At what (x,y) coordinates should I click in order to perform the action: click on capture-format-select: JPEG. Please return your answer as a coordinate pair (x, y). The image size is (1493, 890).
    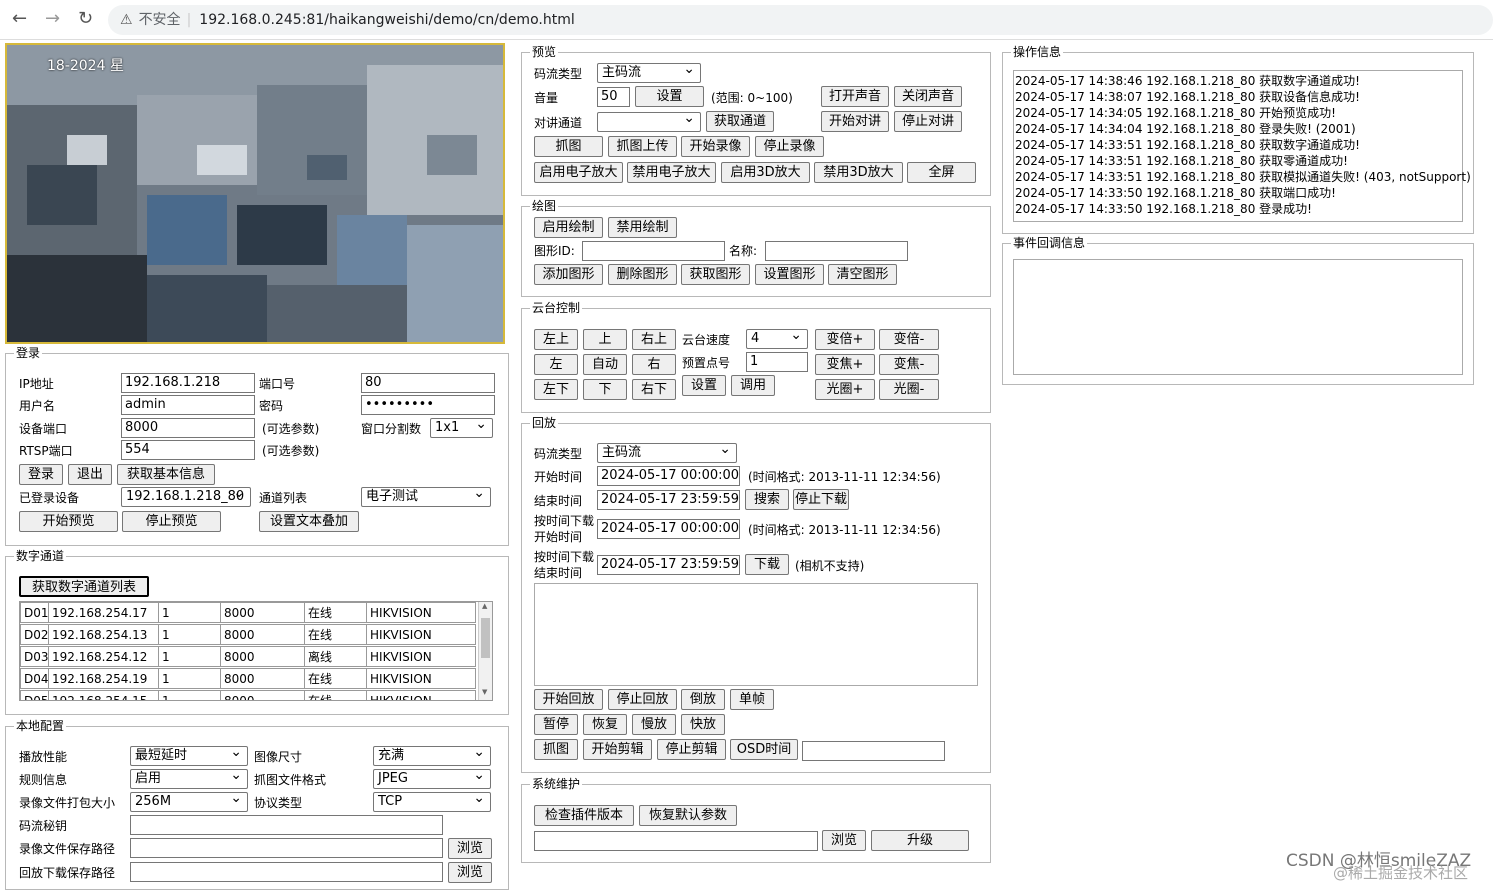
    Looking at the image, I should click on (432, 779).